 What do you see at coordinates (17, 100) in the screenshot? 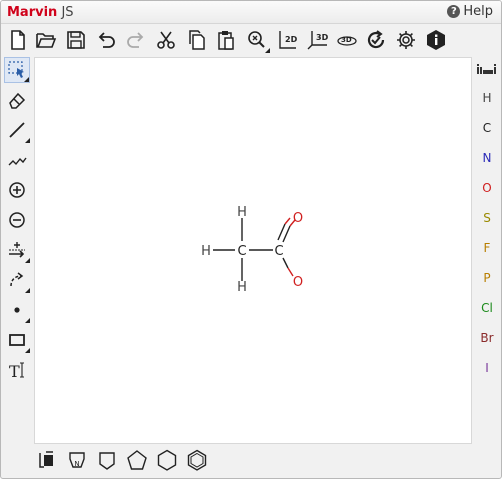
I see `eraser-tool-button` at bounding box center [17, 100].